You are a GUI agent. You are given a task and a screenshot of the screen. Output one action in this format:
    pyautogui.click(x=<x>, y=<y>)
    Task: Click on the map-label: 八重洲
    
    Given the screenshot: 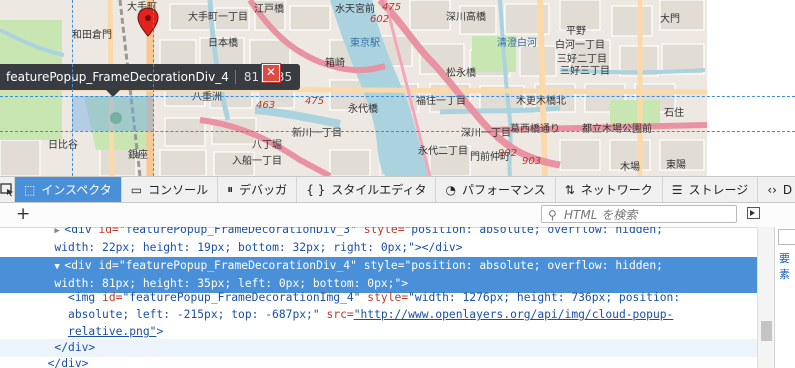 What is the action you would take?
    pyautogui.click(x=207, y=97)
    